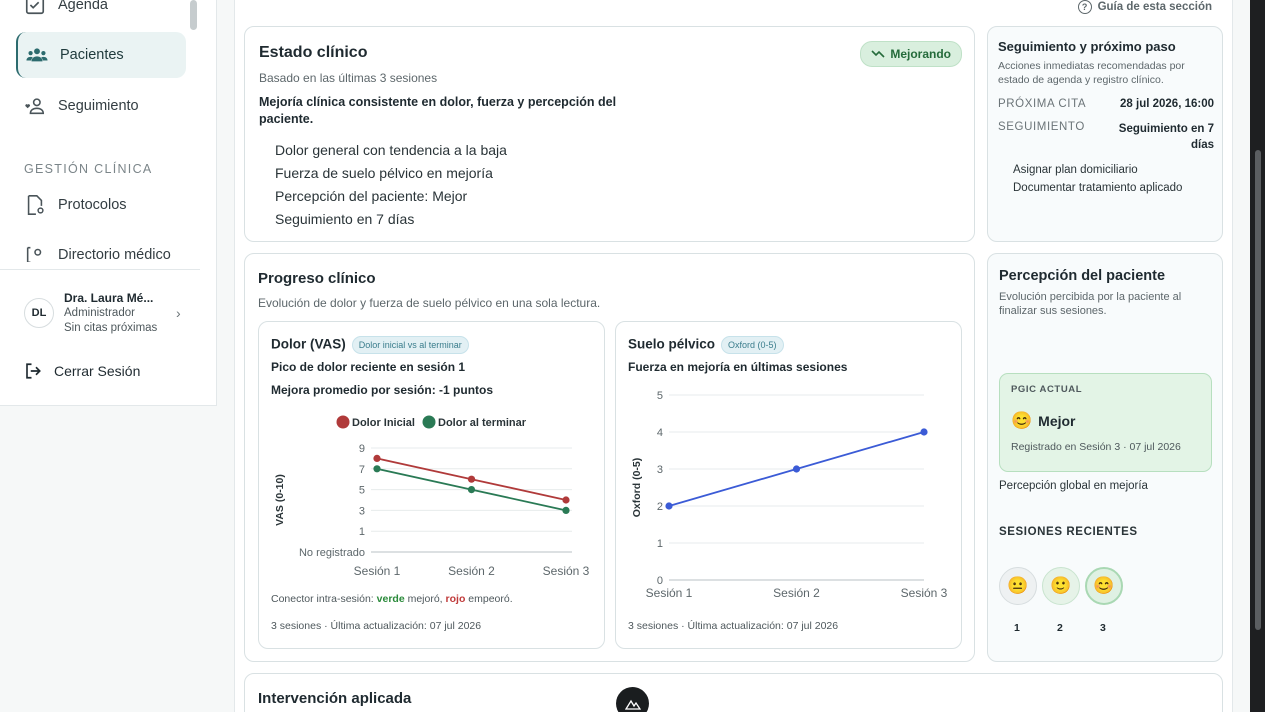 This screenshot has width=1265, height=712. What do you see at coordinates (878, 54) in the screenshot?
I see `trend-down-icon` at bounding box center [878, 54].